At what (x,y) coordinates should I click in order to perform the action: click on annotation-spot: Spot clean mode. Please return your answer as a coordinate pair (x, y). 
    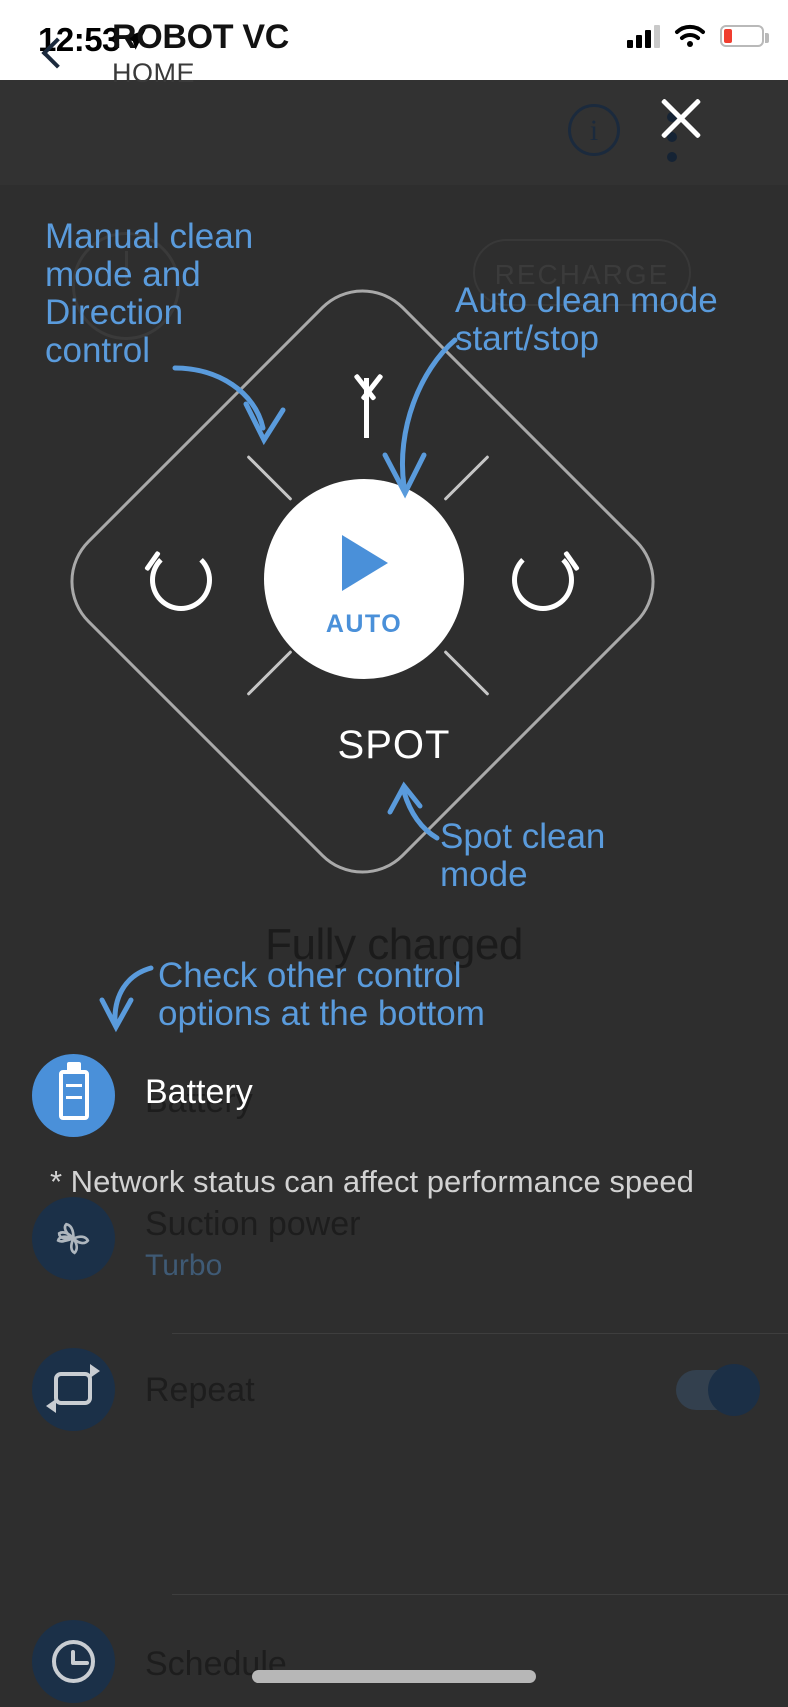
    Looking at the image, I should click on (523, 855).